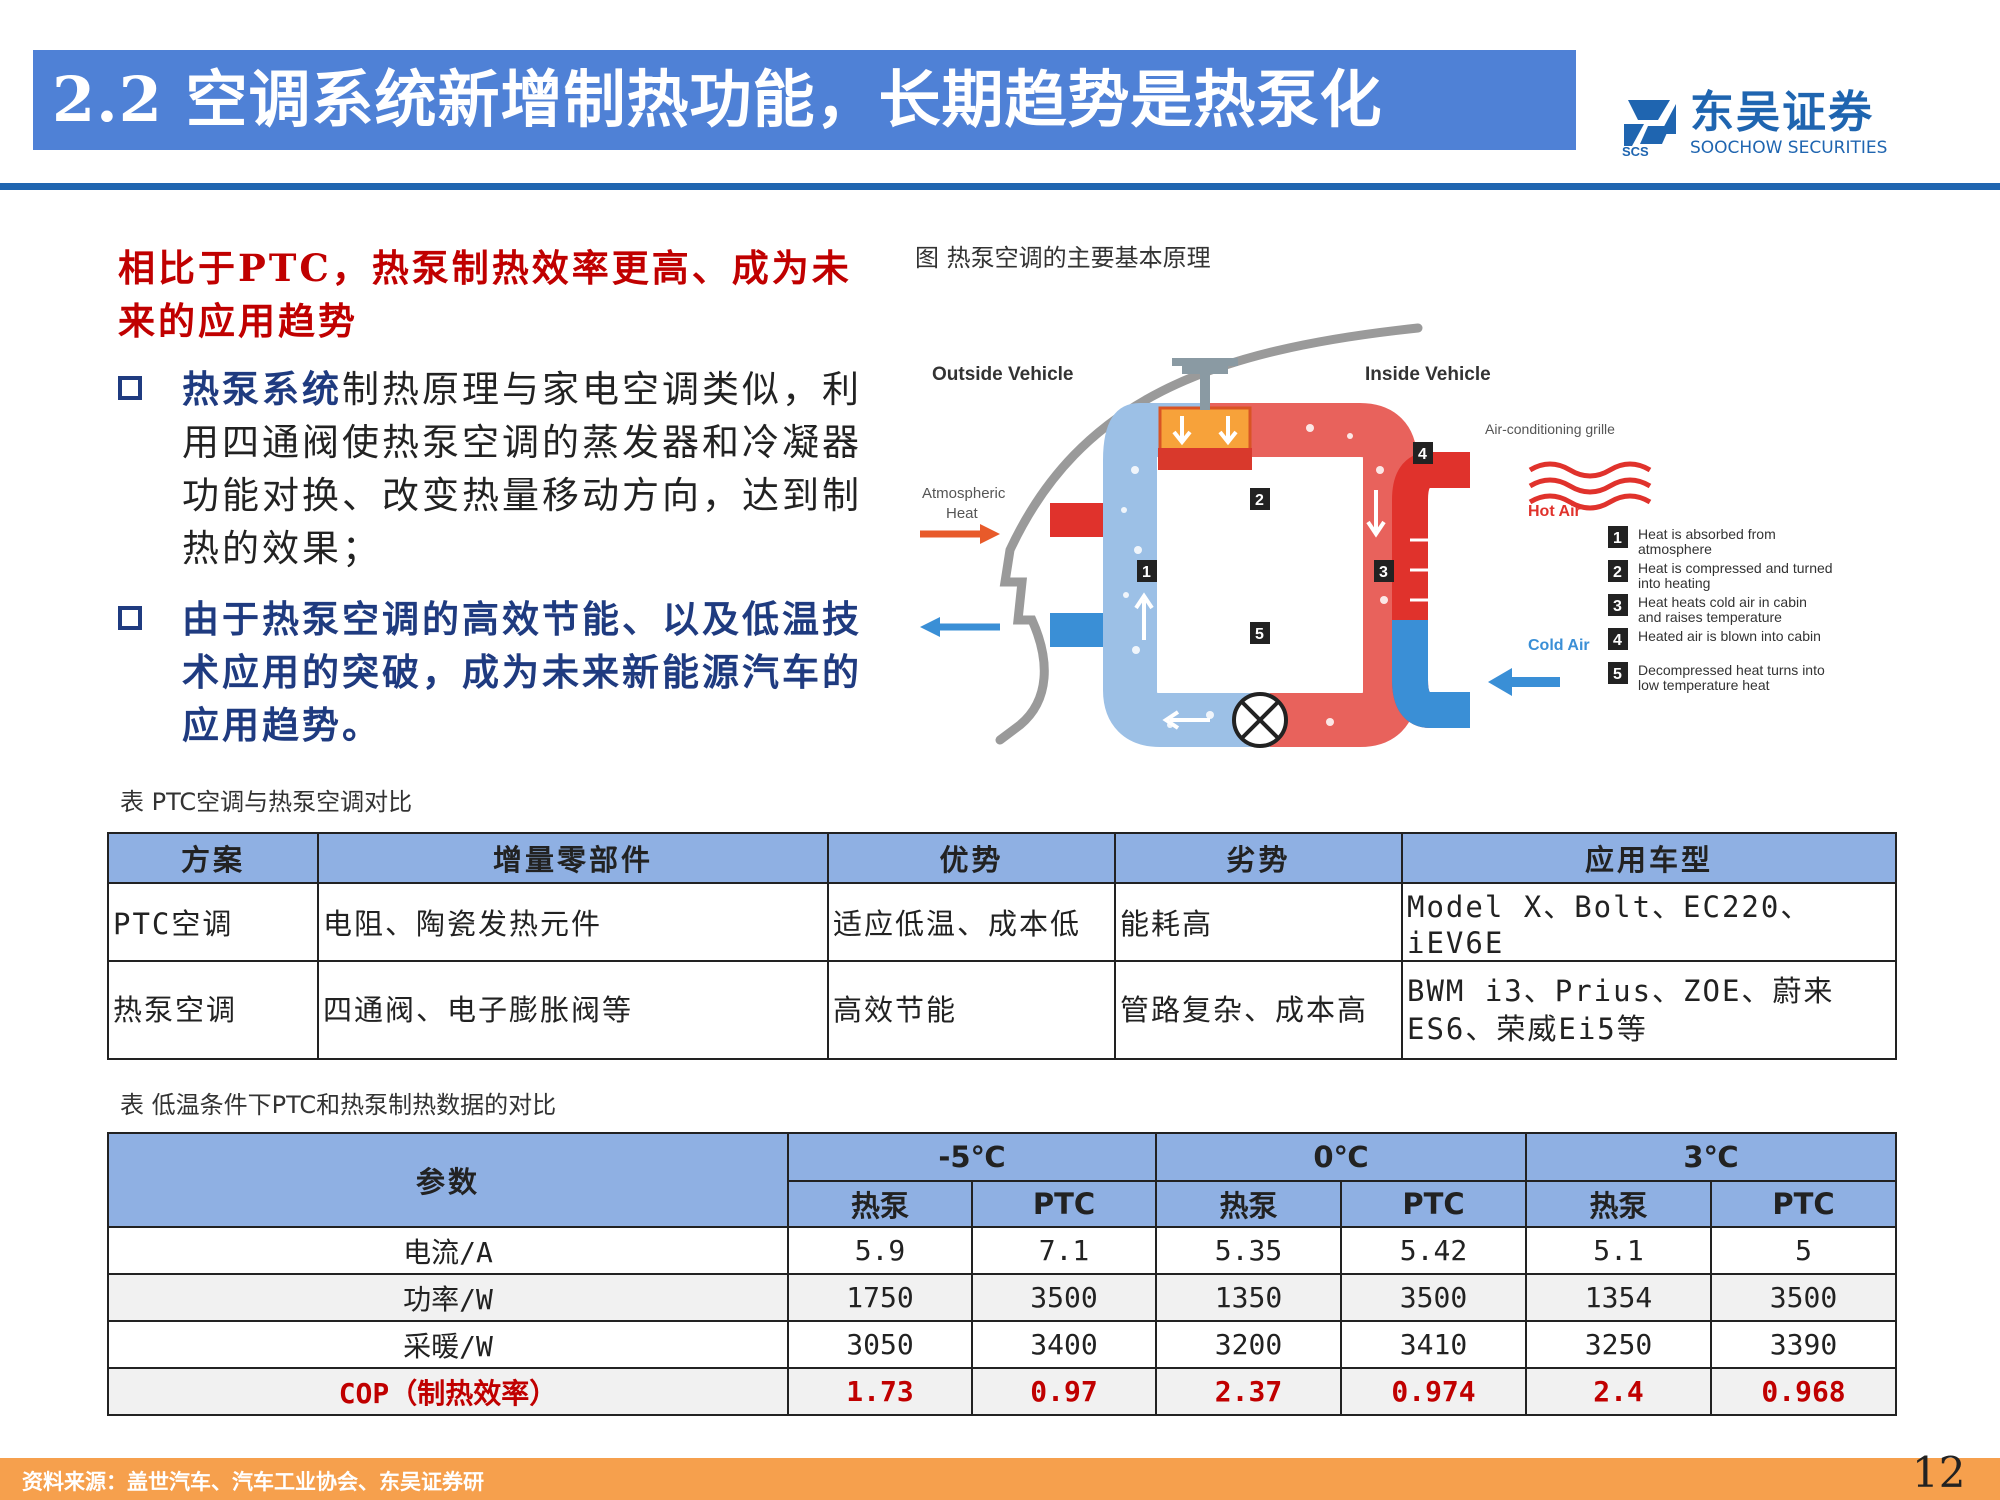 Image resolution: width=2000 pixels, height=1500 pixels. I want to click on legend-text: atmosphere, so click(1675, 549).